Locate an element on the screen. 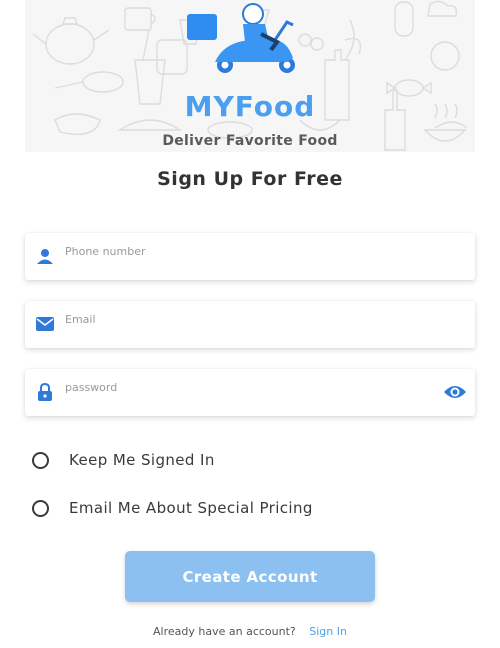 This screenshot has width=500, height=648. password-input is located at coordinates (250, 387).